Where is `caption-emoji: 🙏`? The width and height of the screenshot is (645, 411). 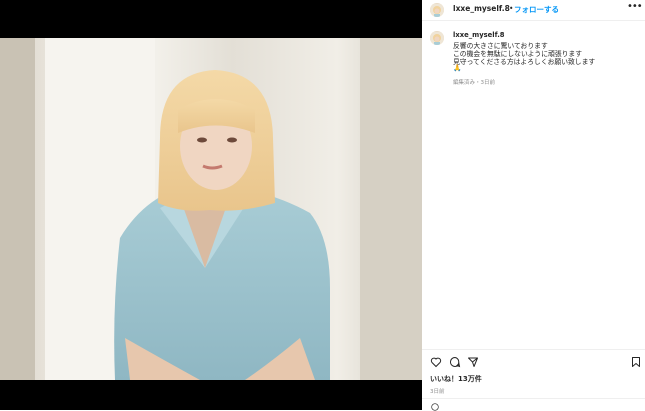 caption-emoji: 🙏 is located at coordinates (457, 68).